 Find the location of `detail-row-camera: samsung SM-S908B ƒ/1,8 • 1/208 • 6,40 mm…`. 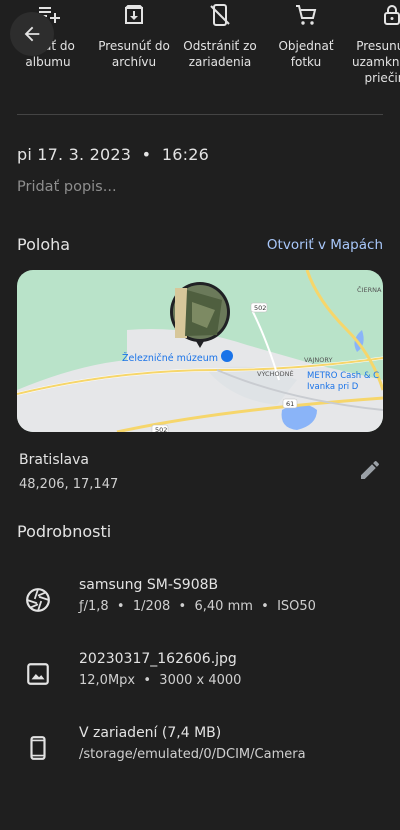

detail-row-camera: samsung SM-S908B ƒ/1,8 • 1/208 • 6,40 mm… is located at coordinates (200, 602).